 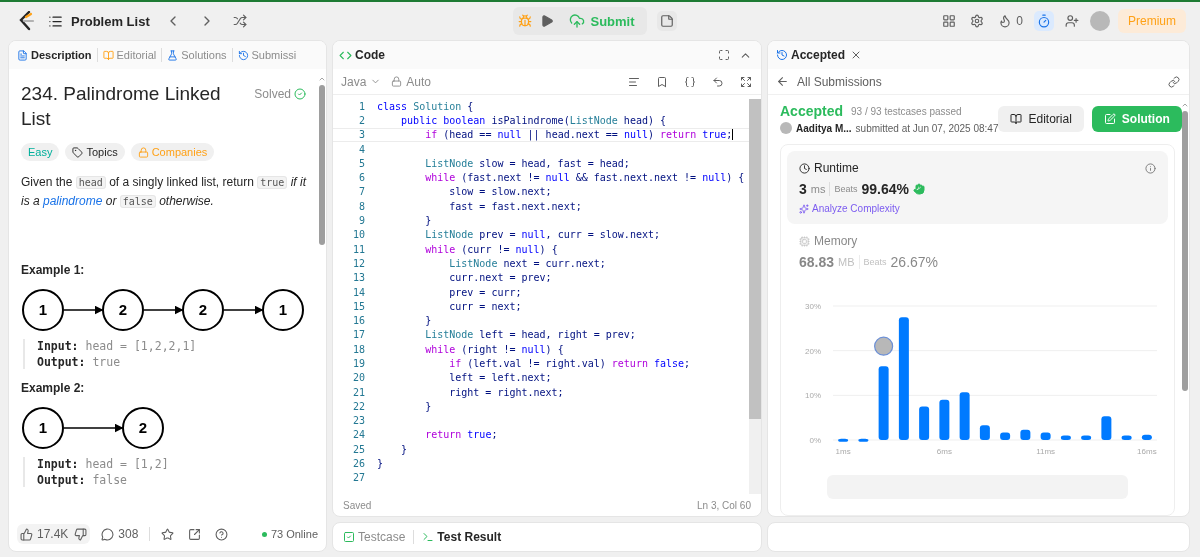 I want to click on line-number: 6, so click(x=361, y=178).